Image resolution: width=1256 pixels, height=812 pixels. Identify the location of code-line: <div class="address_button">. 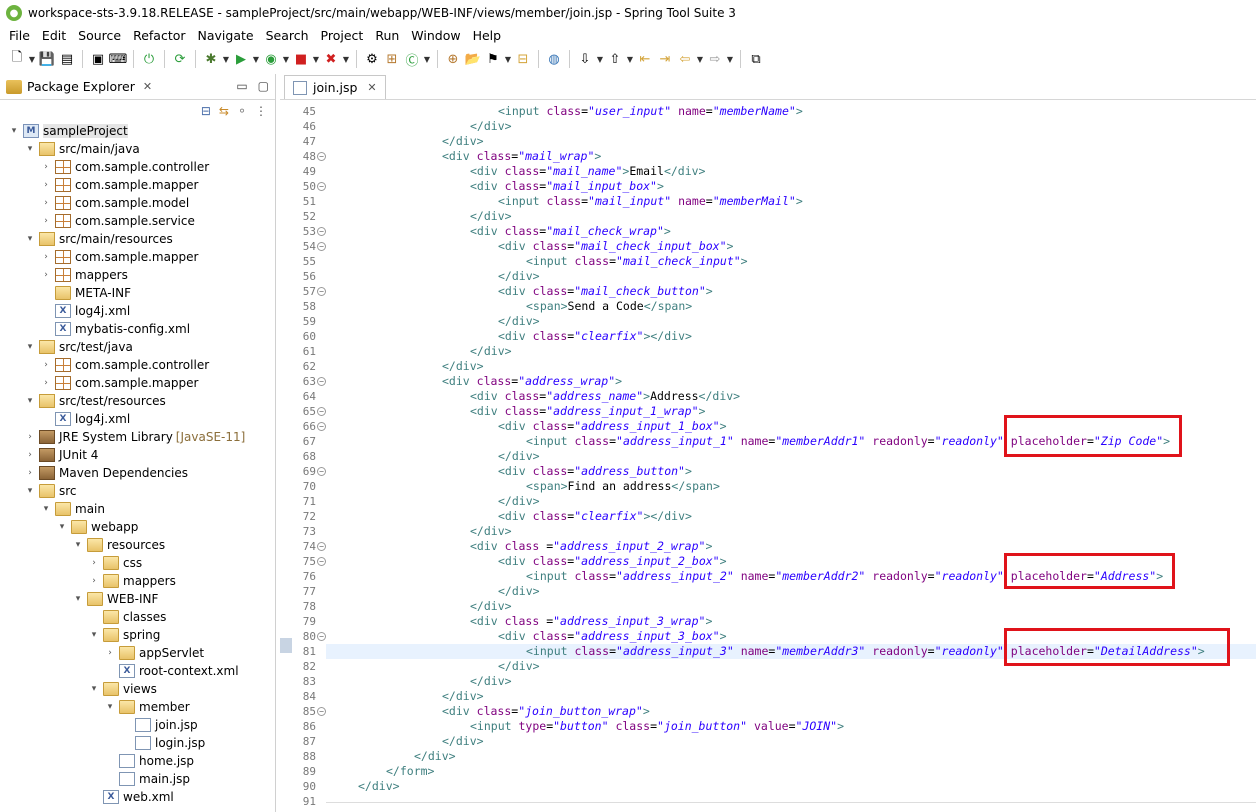
(791, 471).